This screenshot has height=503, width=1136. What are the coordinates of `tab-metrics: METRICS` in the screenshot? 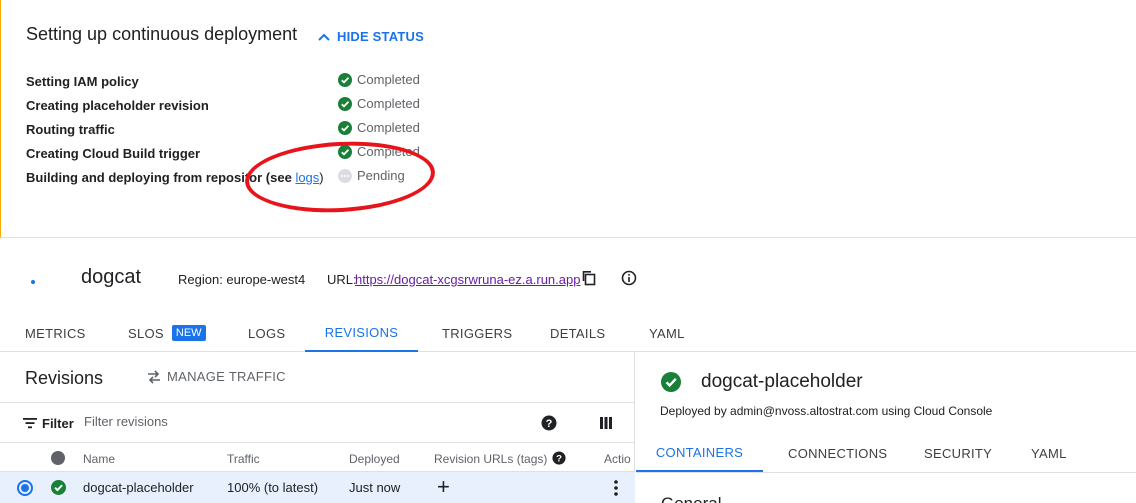 It's located at (55, 333).